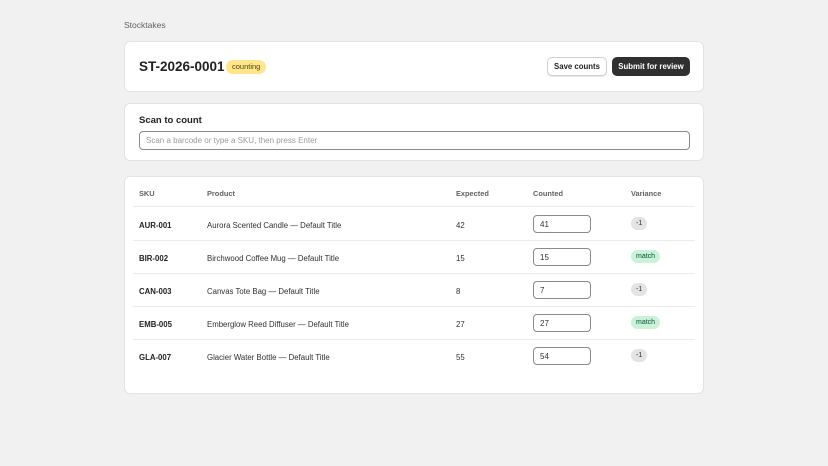 The height and width of the screenshot is (466, 828). I want to click on column-header-variance: Variance, so click(646, 193).